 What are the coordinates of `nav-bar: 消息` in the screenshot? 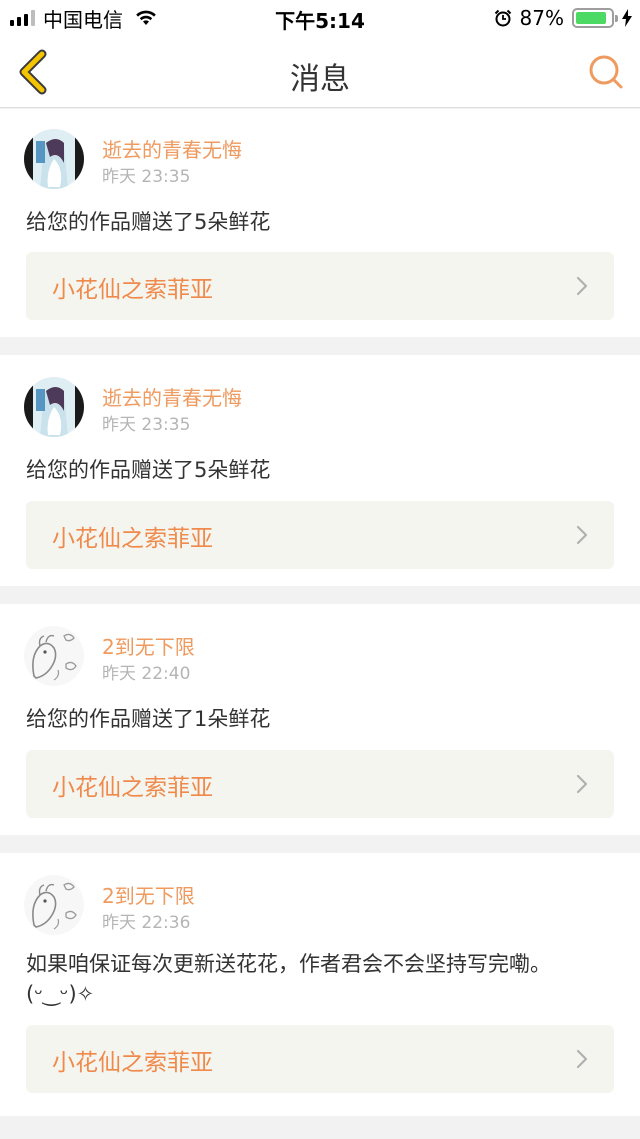 It's located at (320, 72).